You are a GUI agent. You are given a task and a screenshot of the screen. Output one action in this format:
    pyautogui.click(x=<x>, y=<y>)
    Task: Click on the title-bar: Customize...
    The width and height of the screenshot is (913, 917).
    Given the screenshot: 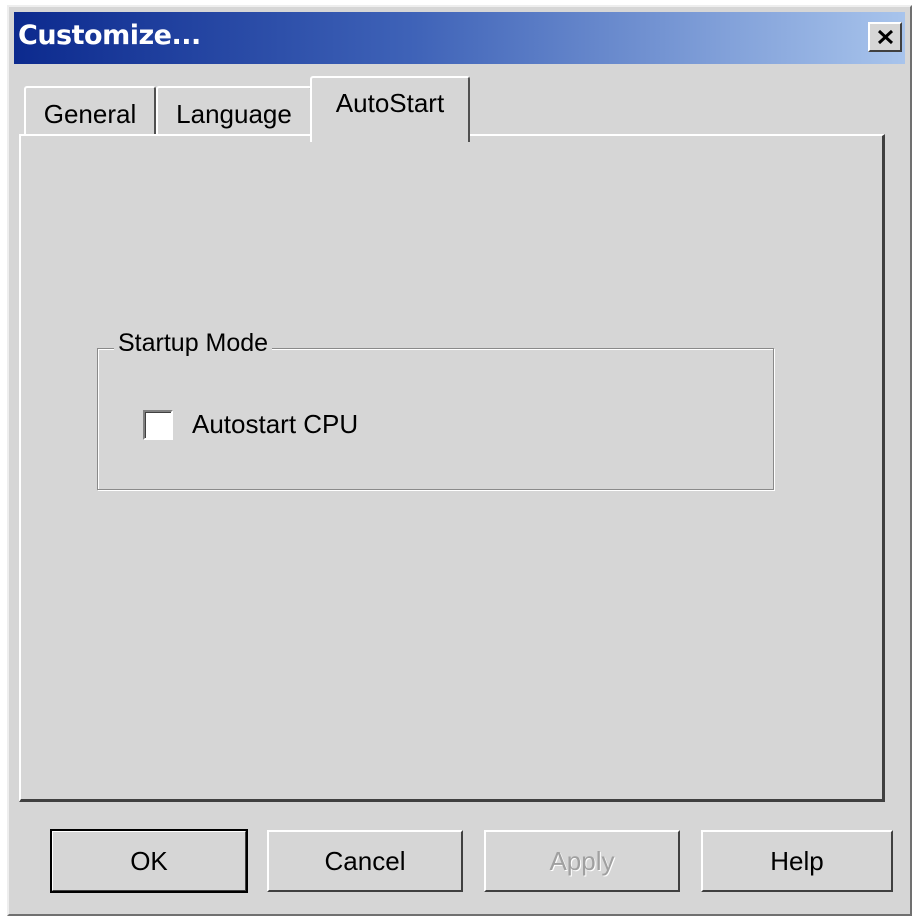 What is the action you would take?
    pyautogui.click(x=459, y=38)
    